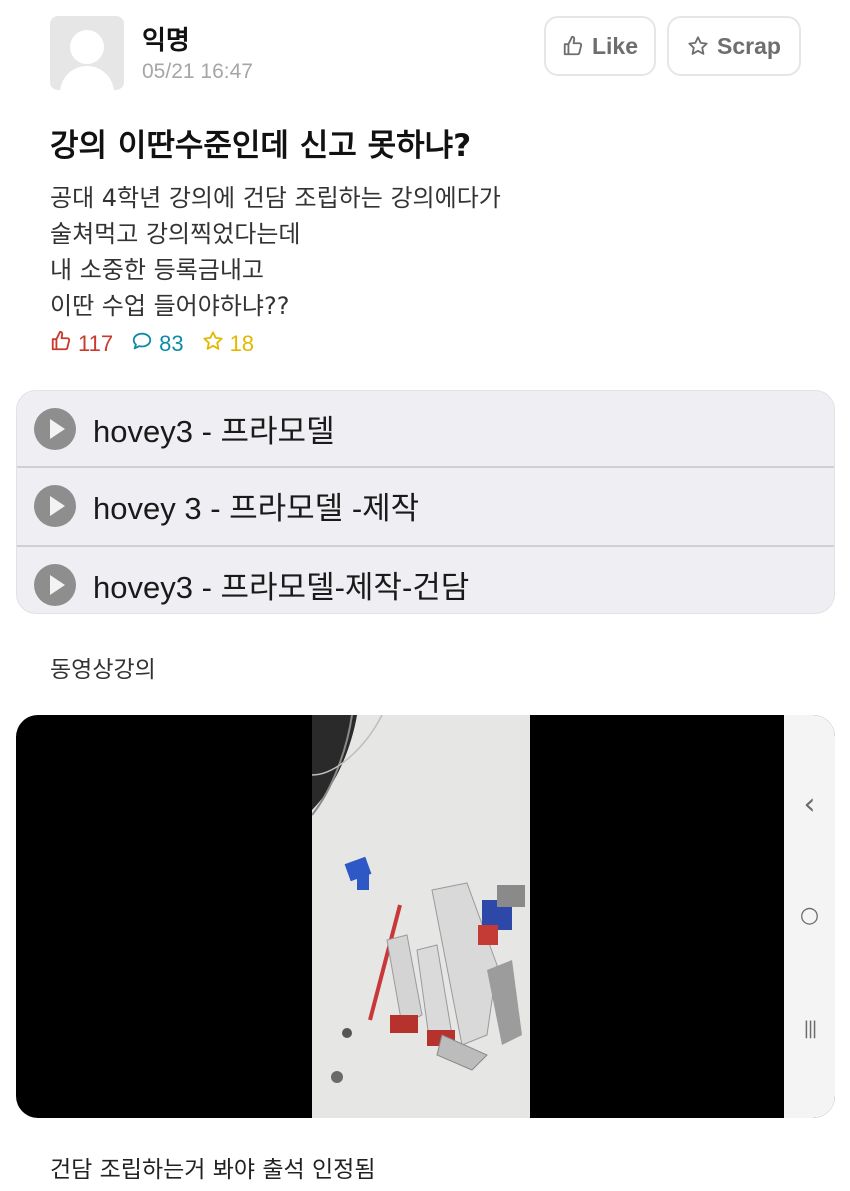 This screenshot has width=850, height=1191. Describe the element at coordinates (197, 71) in the screenshot. I see `post-timestamp: 05/21 16:47` at that location.